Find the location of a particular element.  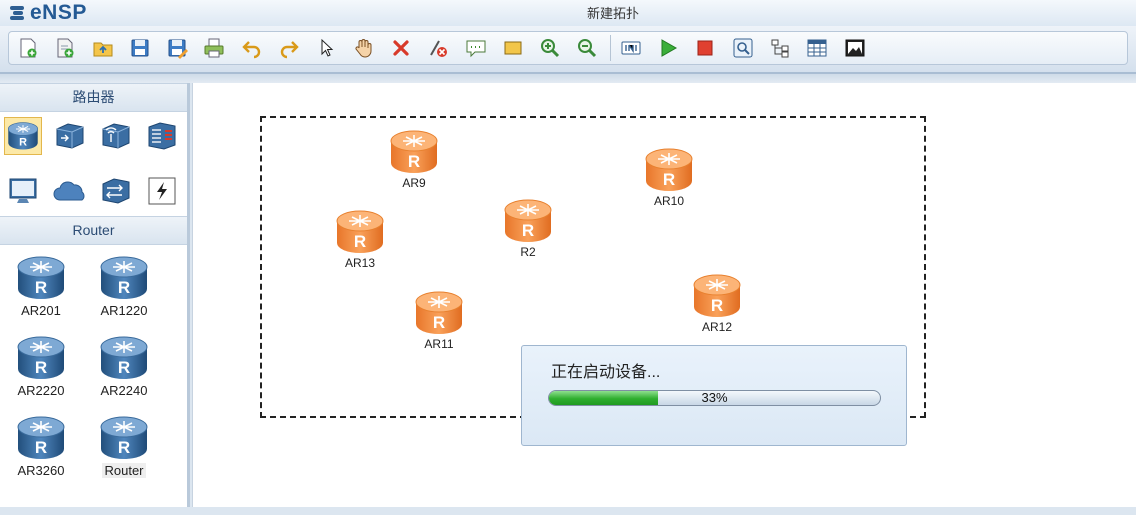

device-start-progress-dialog: 正在启动设备... 33% is located at coordinates (714, 395).